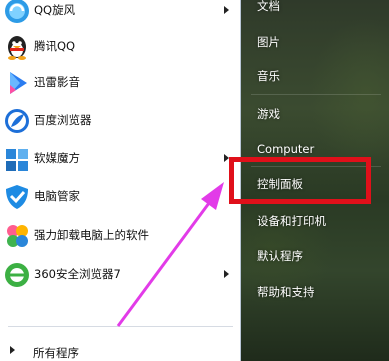  I want to click on program-item-qq-xuanfeng: QQ旋风, so click(120, 15).